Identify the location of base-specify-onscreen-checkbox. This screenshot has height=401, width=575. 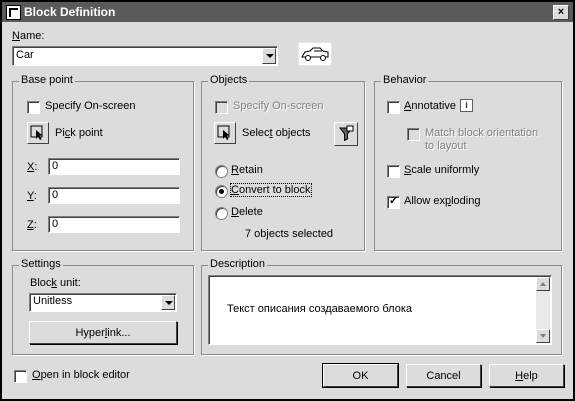
(33, 107).